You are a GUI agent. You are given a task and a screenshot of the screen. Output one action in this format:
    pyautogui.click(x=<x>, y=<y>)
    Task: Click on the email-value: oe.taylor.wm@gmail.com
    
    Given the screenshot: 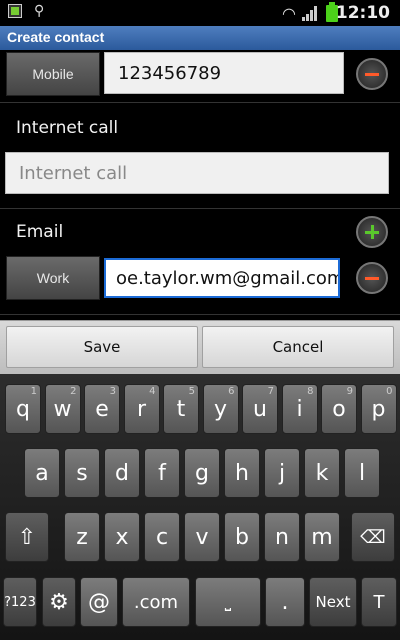 What is the action you would take?
    pyautogui.click(x=228, y=278)
    